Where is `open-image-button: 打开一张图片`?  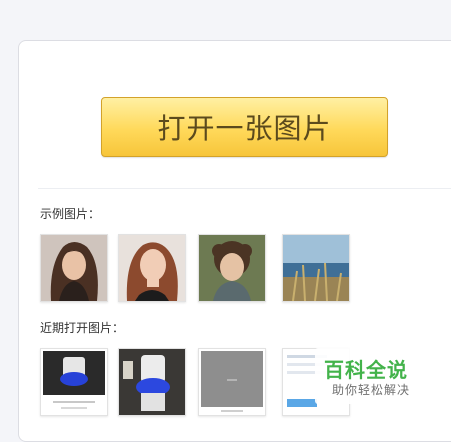
open-image-button: 打开一张图片 is located at coordinates (244, 127).